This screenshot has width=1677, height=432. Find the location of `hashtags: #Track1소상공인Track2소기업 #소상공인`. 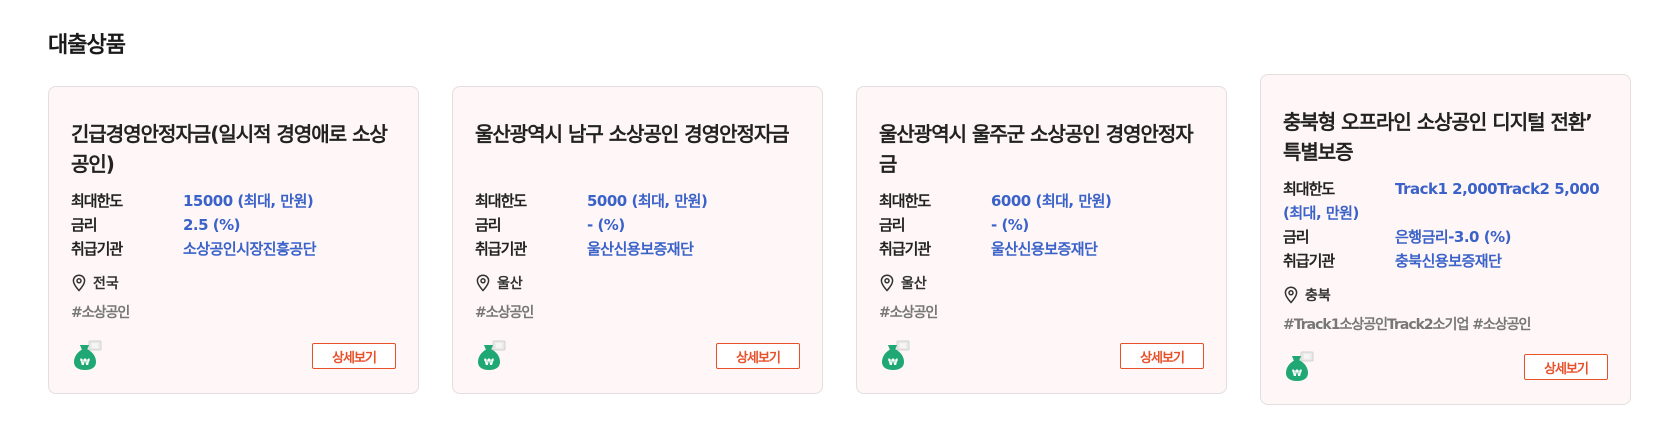

hashtags: #Track1소상공인Track2소기업 #소상공인 is located at coordinates (1407, 325).